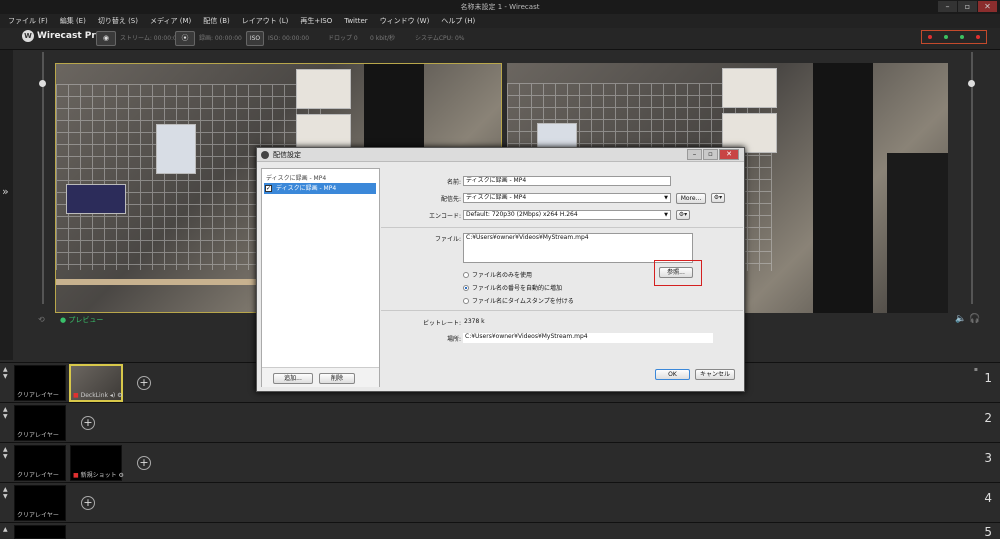 The image size is (1000, 539). I want to click on file-path-field: C:¥Users¥owner¥Videos¥MyStream.mp4, so click(578, 248).